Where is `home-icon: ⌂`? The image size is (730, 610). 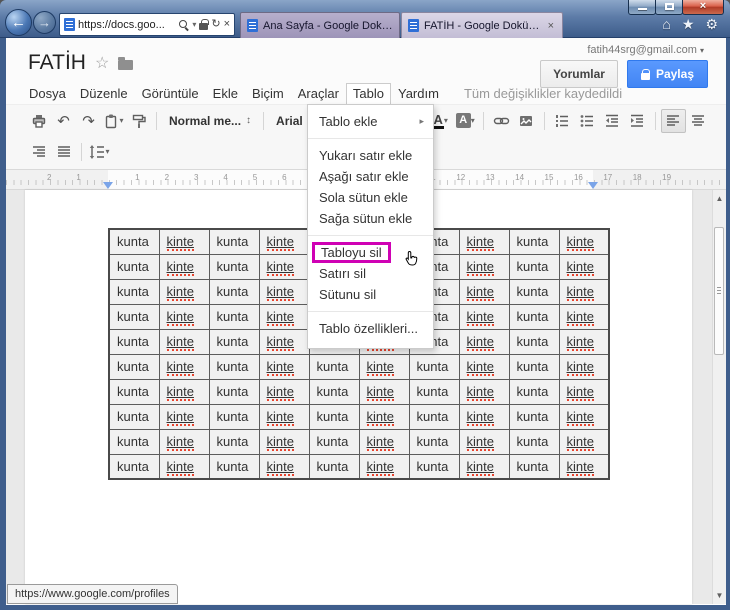 home-icon: ⌂ is located at coordinates (666, 24).